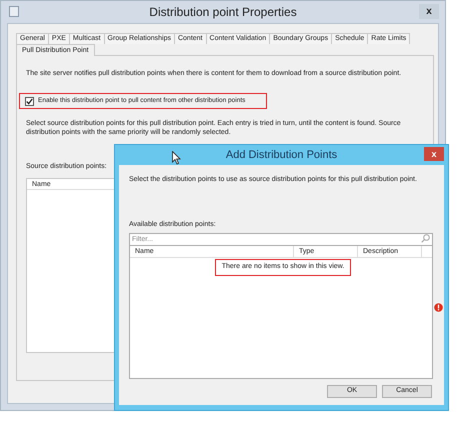  Describe the element at coordinates (29, 101) in the screenshot. I see `check-icon` at that location.